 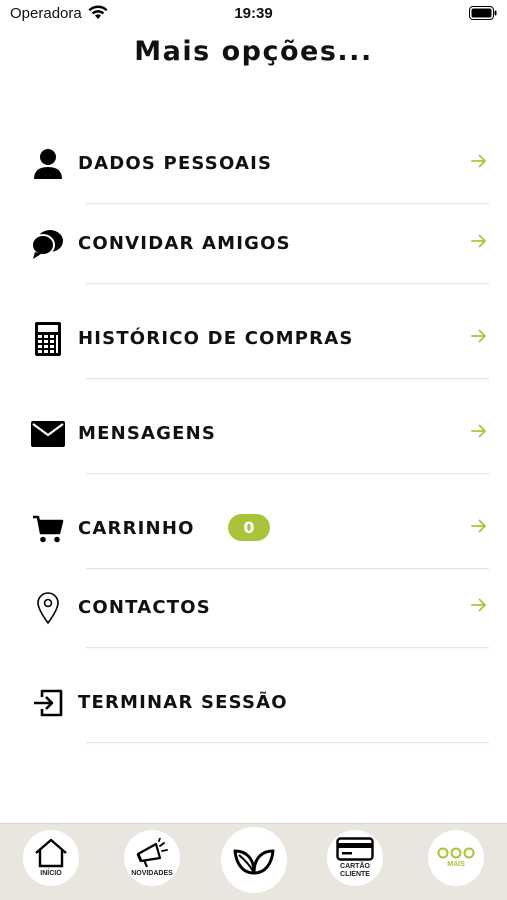 I want to click on tab-mais: MAIS, so click(x=456, y=858).